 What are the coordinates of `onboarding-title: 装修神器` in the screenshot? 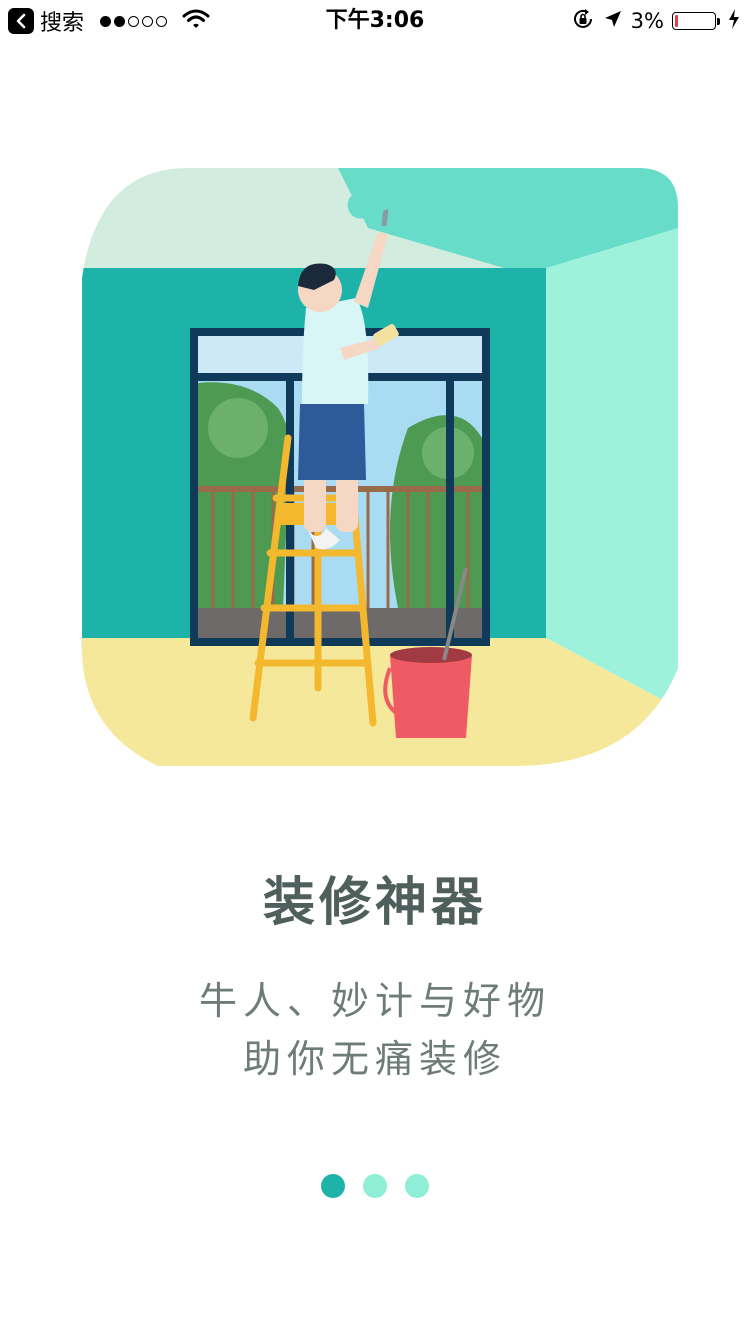 It's located at (374, 903).